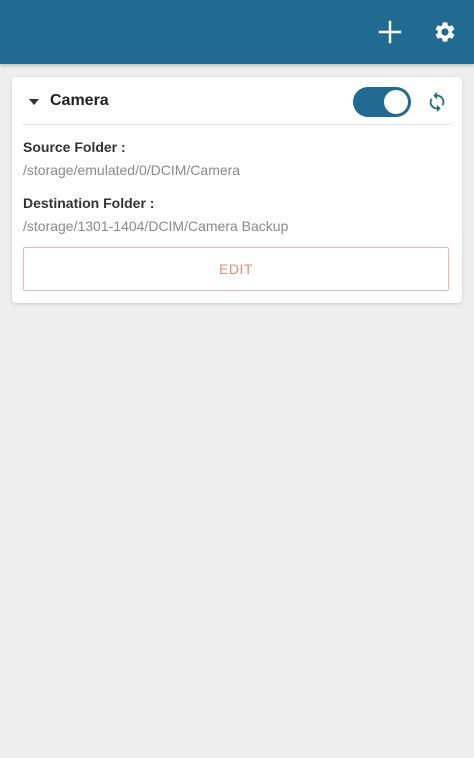  What do you see at coordinates (156, 226) in the screenshot?
I see `destination-folder-path: /storage/1301-1404/DCIM/Camera Backup` at bounding box center [156, 226].